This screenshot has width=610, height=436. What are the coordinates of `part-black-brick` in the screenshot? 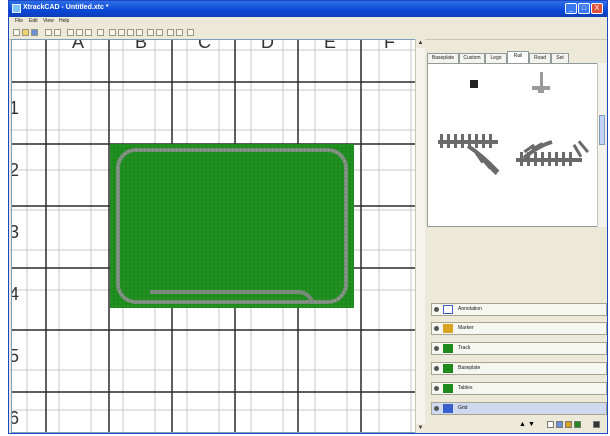 It's located at (474, 84).